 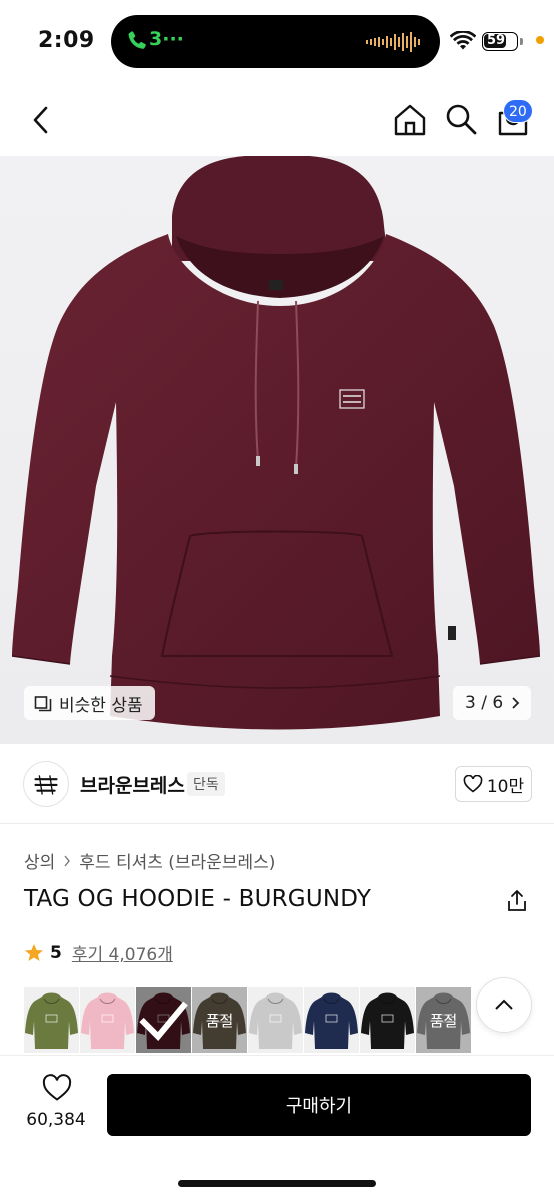 I want to click on wishlist-count: 60,384, so click(x=56, y=1120).